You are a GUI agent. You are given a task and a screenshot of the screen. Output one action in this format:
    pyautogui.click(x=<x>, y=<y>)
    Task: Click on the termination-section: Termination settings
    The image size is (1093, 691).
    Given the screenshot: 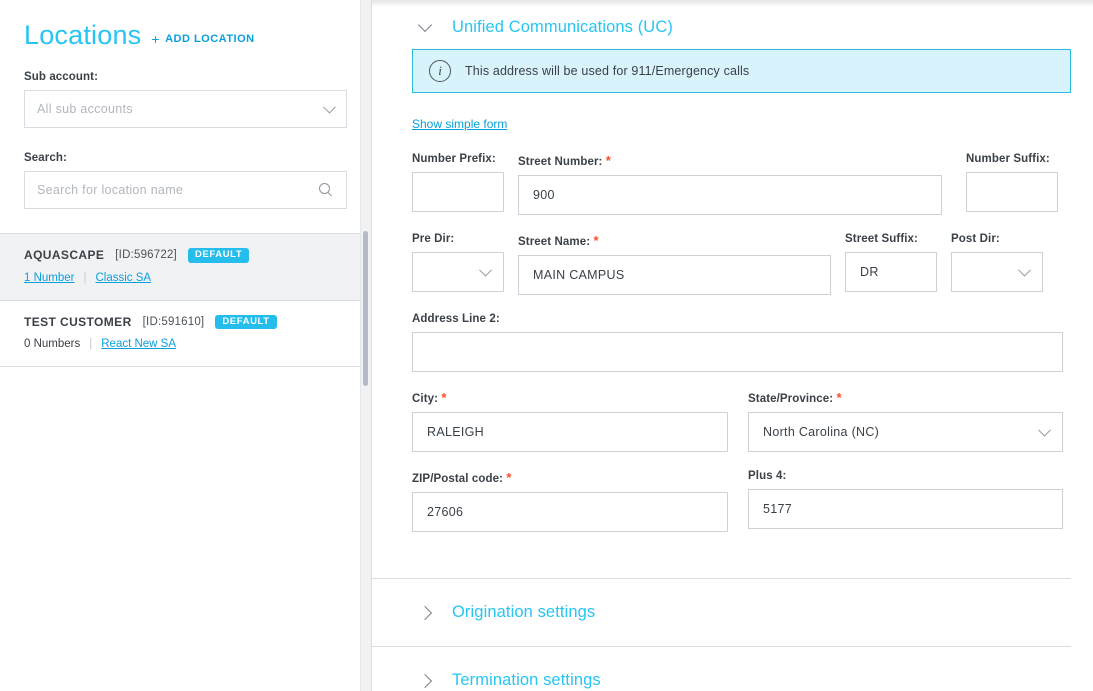 What is the action you would take?
    pyautogui.click(x=732, y=669)
    